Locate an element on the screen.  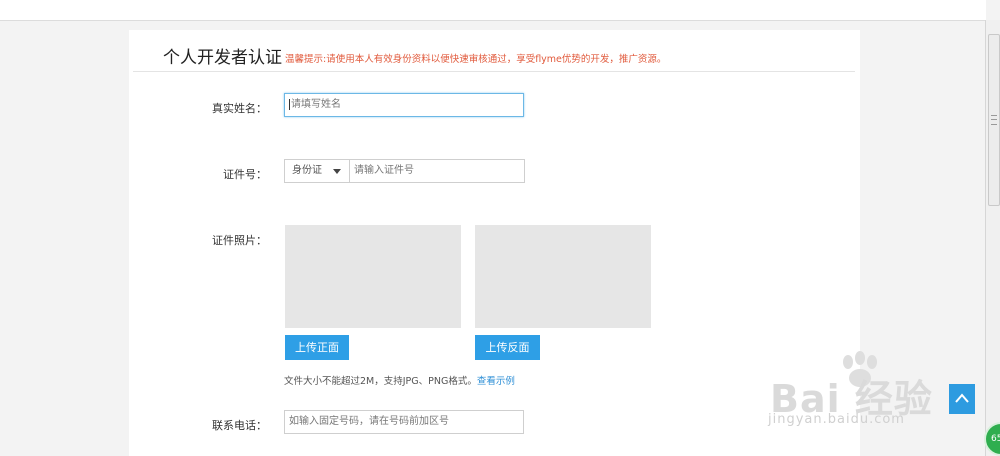
phone-placeholder: 如输入固定号码，请在号码前加区号 is located at coordinates (369, 421).